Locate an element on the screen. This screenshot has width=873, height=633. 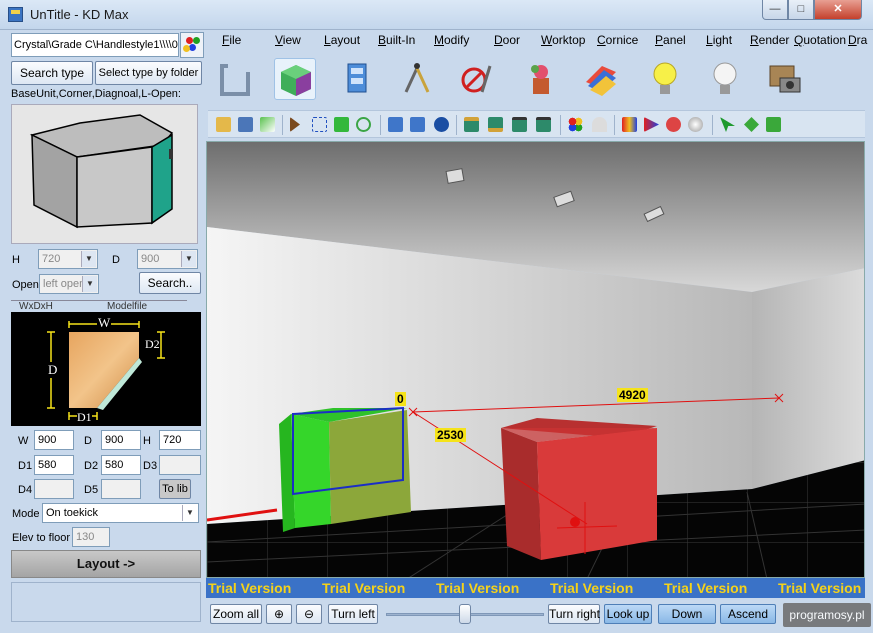
rotate-icon is located at coordinates (363, 124).